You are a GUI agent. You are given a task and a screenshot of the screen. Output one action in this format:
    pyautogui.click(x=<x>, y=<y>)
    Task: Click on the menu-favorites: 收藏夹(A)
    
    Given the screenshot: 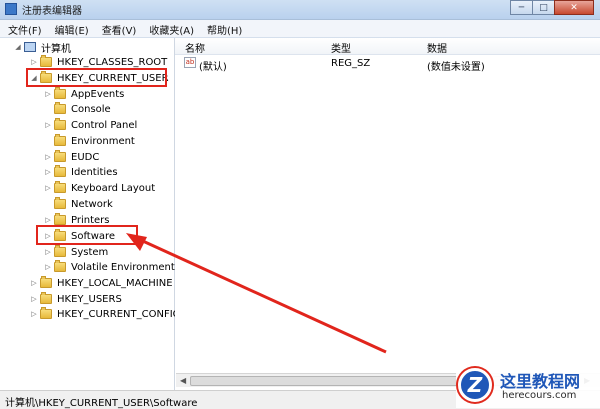 What is the action you would take?
    pyautogui.click(x=170, y=28)
    